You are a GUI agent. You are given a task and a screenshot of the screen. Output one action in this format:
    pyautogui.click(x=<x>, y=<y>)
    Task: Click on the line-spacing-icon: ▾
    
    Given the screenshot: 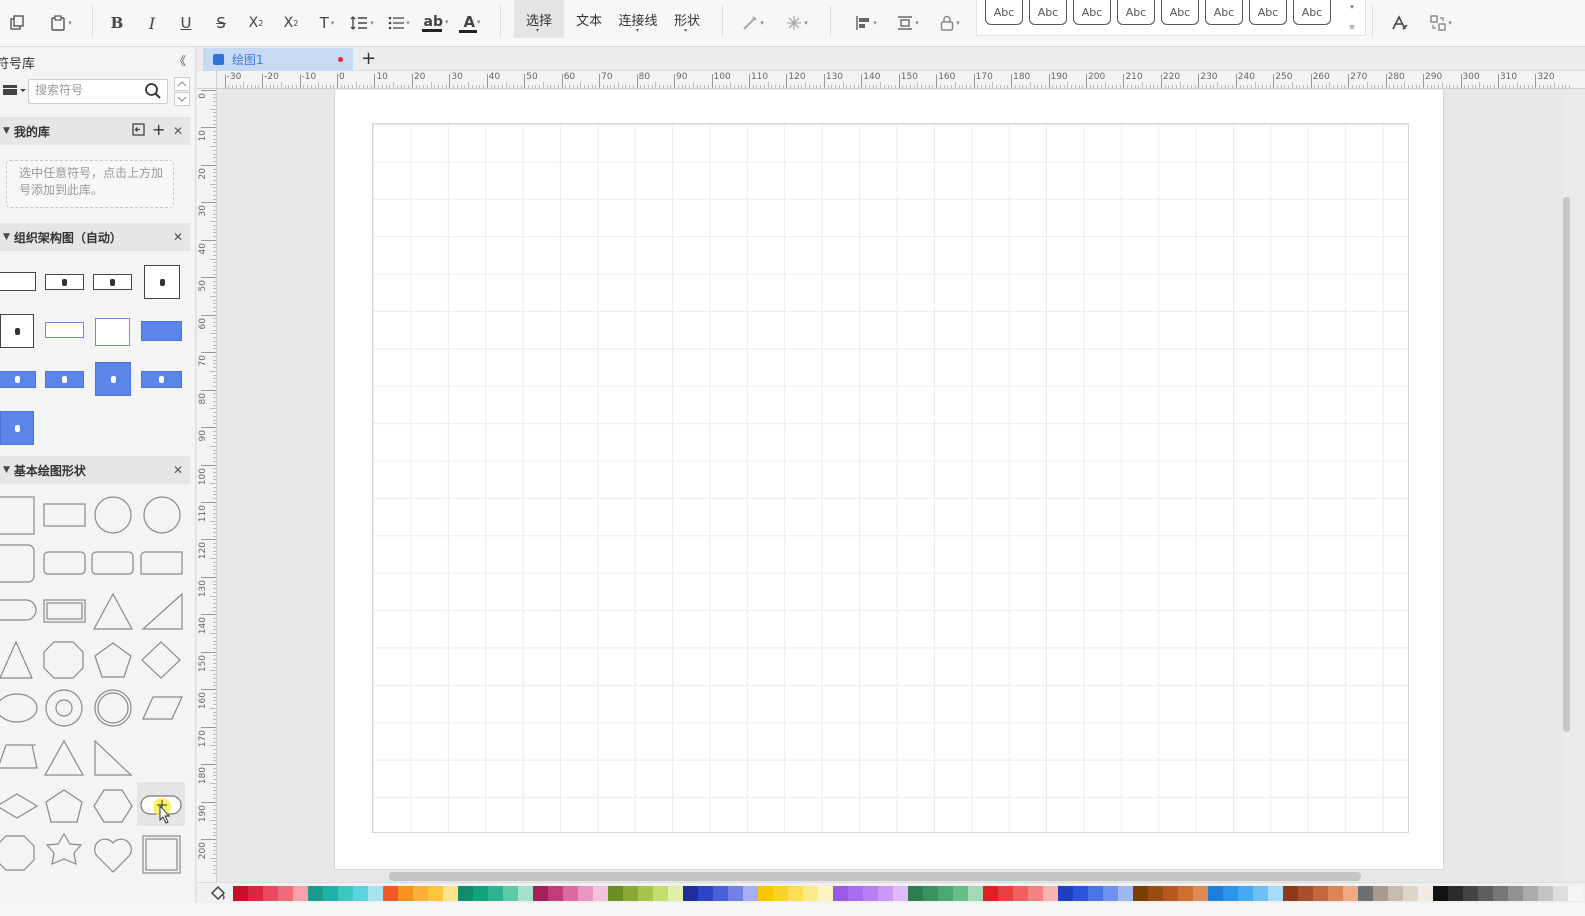 What is the action you would take?
    pyautogui.click(x=362, y=23)
    